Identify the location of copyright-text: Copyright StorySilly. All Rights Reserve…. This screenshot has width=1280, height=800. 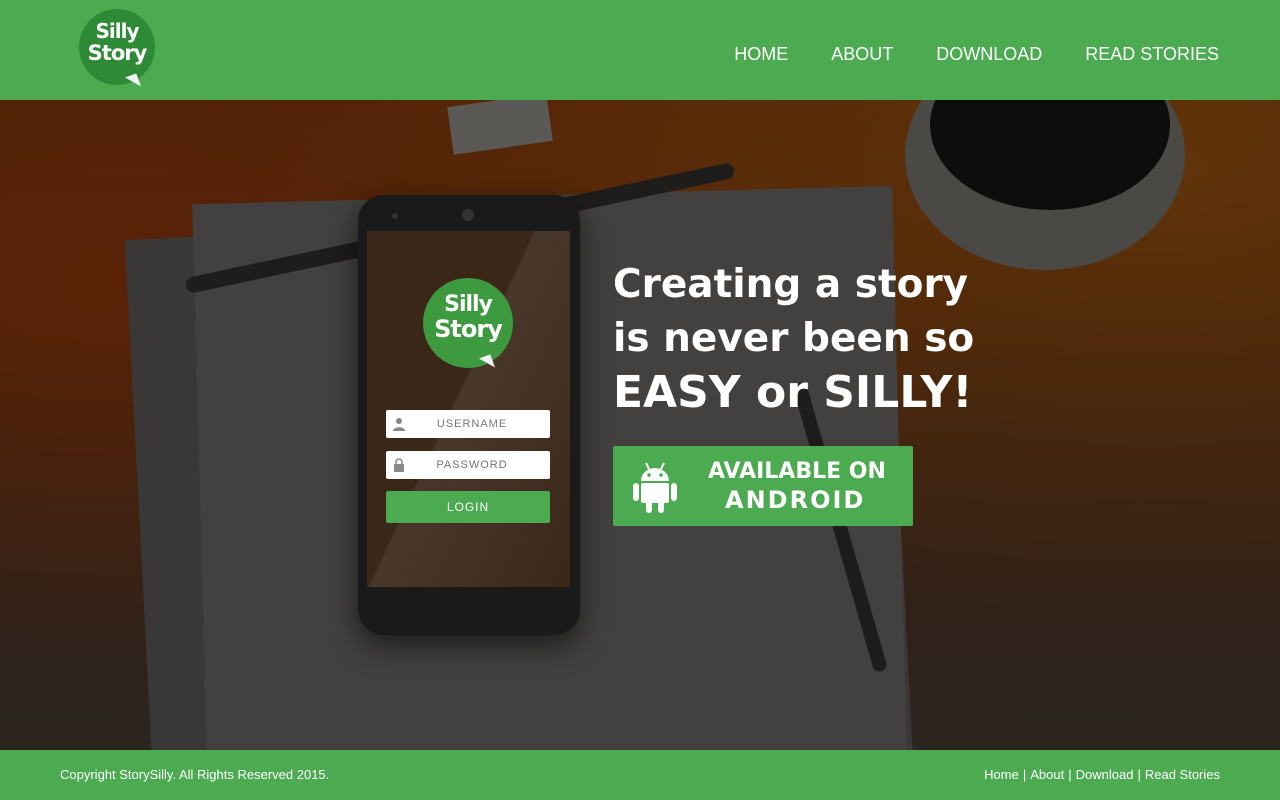
(195, 774).